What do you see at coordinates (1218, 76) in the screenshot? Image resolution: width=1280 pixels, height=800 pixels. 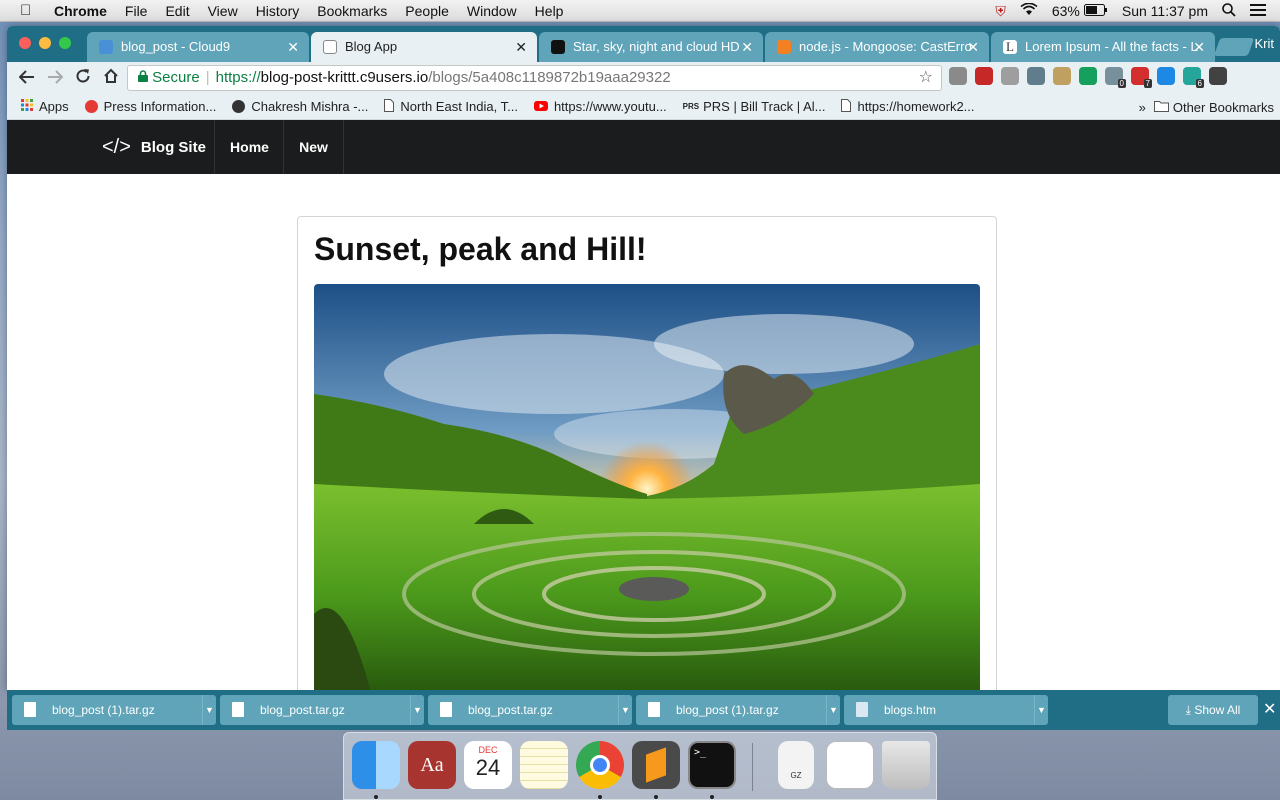 I see `ext-11-icon` at bounding box center [1218, 76].